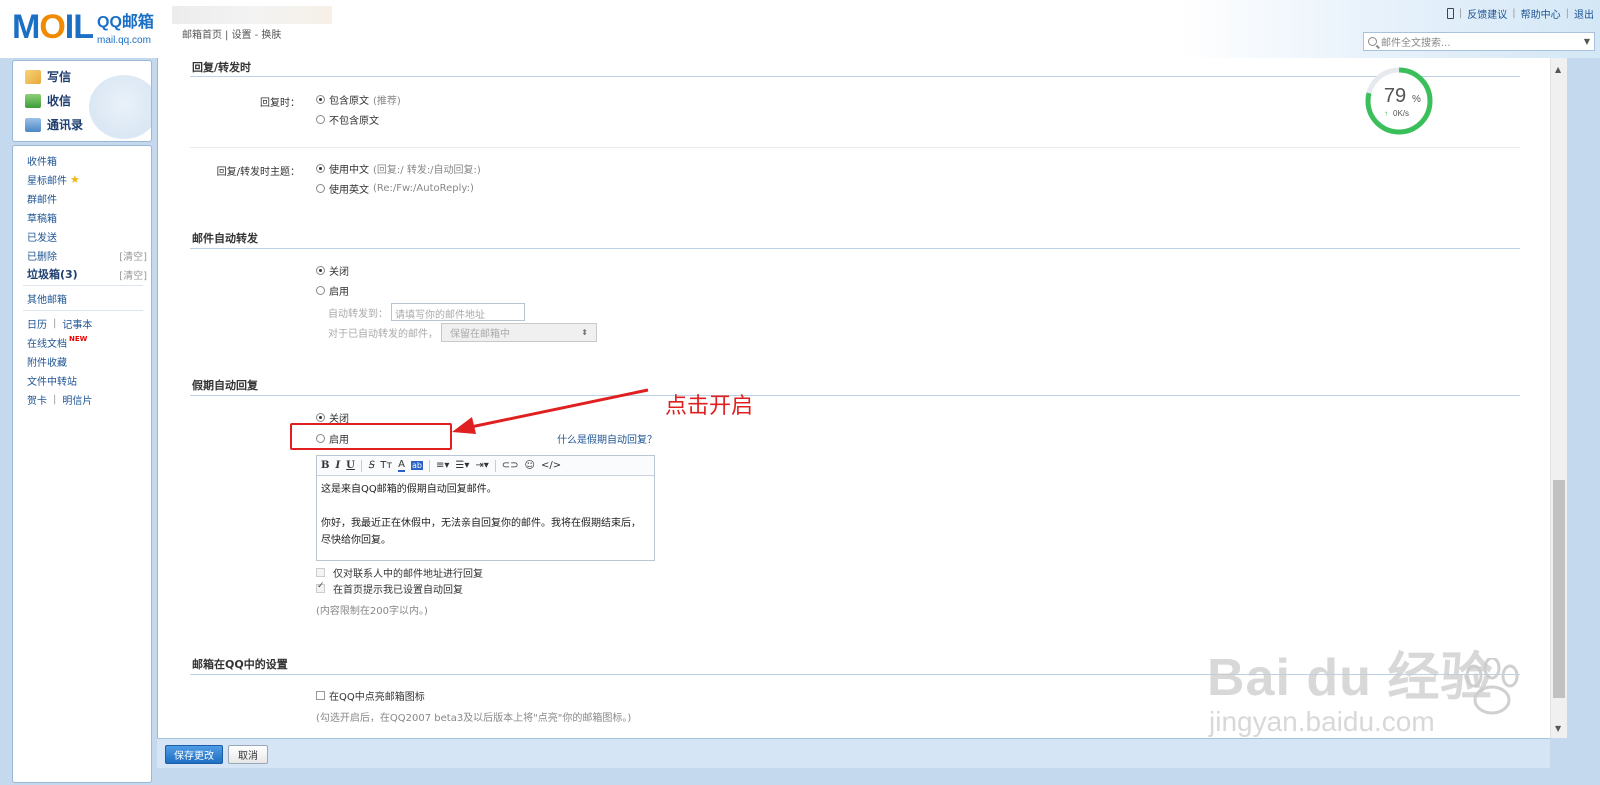 The height and width of the screenshot is (785, 1600). Describe the element at coordinates (1401, 113) in the screenshot. I see `speed-rate: 0K/s` at that location.